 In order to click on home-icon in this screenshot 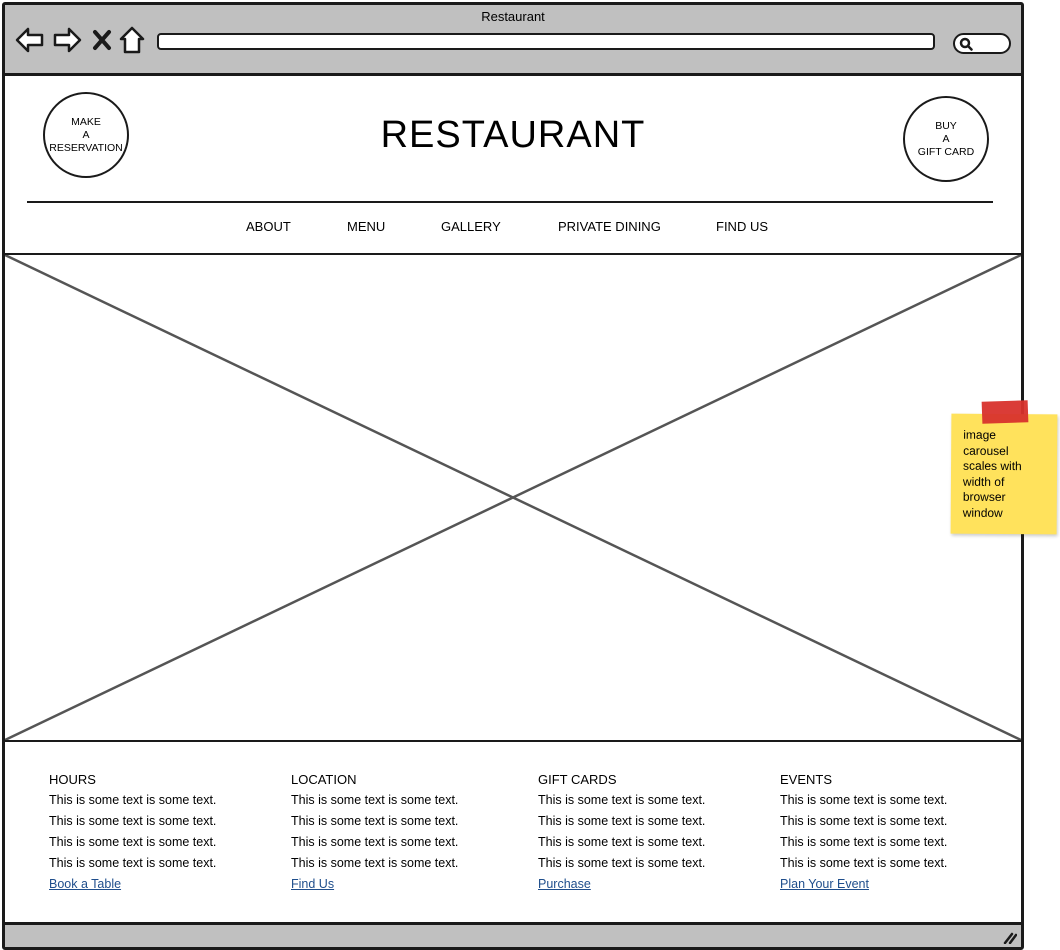, I will do `click(132, 40)`.